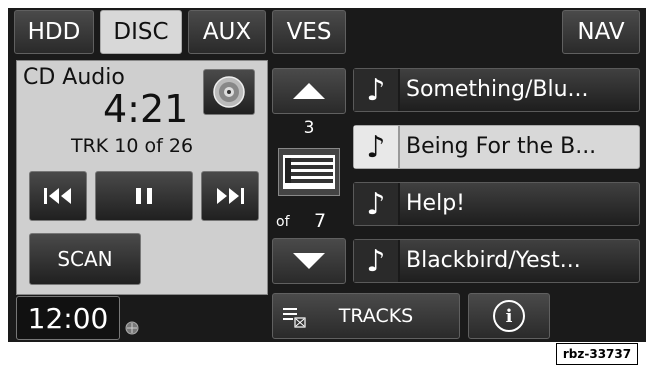  I want to click on track-name: Help!, so click(435, 203).